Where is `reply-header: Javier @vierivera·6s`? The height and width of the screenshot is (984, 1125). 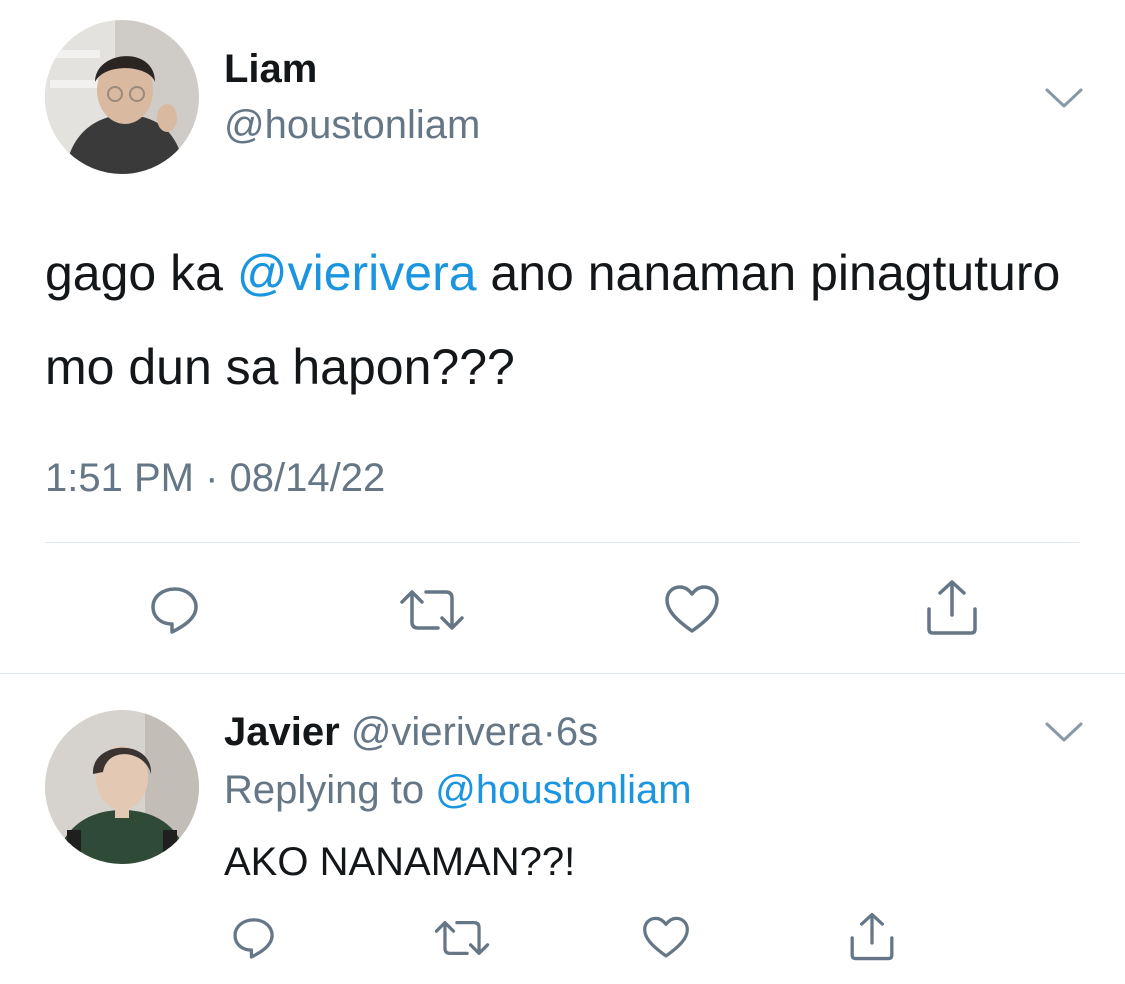
reply-header: Javier @vierivera·6s is located at coordinates (411, 732).